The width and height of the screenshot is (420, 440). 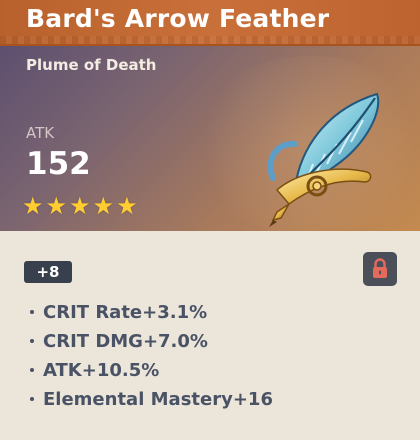 What do you see at coordinates (323, 159) in the screenshot?
I see `feather-artifact-icon` at bounding box center [323, 159].